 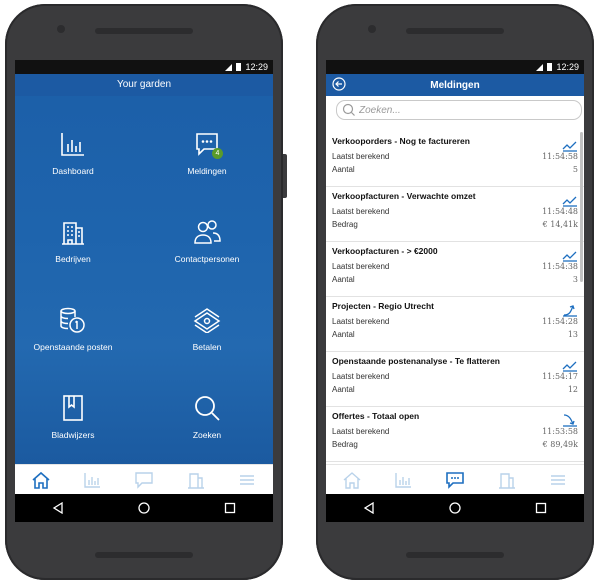 I want to click on tile-zoeken: Zoeken, so click(x=207, y=415).